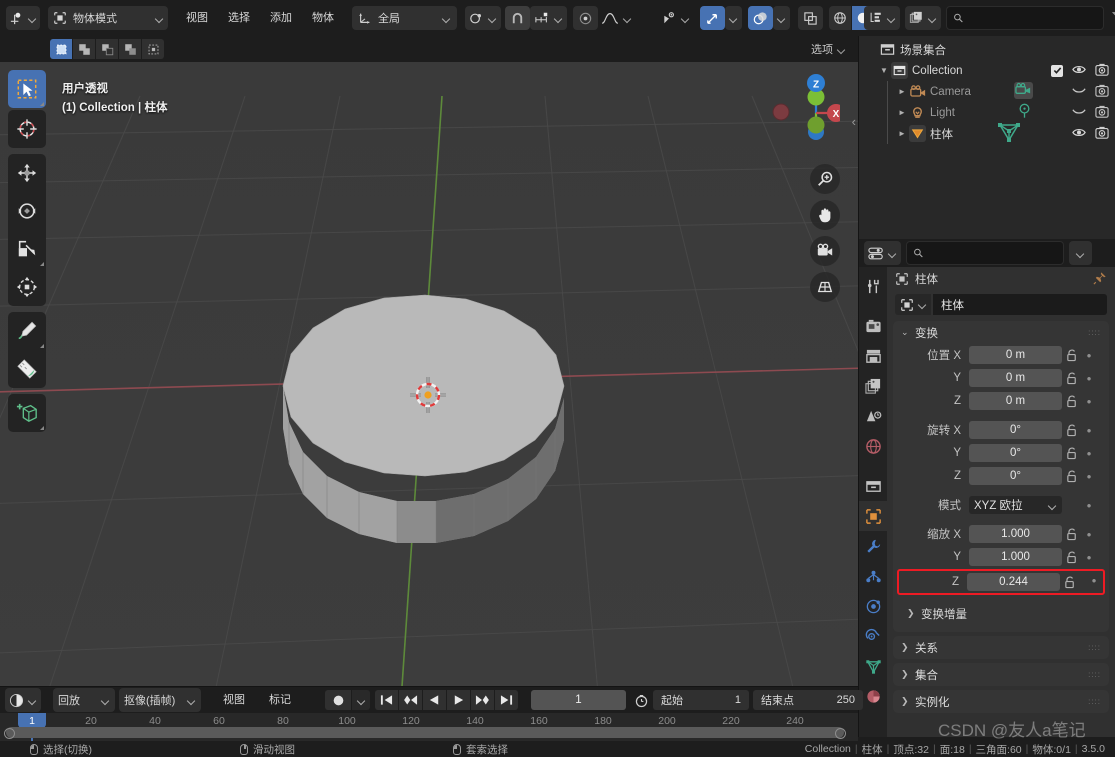 The image size is (1115, 757). Describe the element at coordinates (882, 253) in the screenshot. I see `properties-editor-type` at that location.